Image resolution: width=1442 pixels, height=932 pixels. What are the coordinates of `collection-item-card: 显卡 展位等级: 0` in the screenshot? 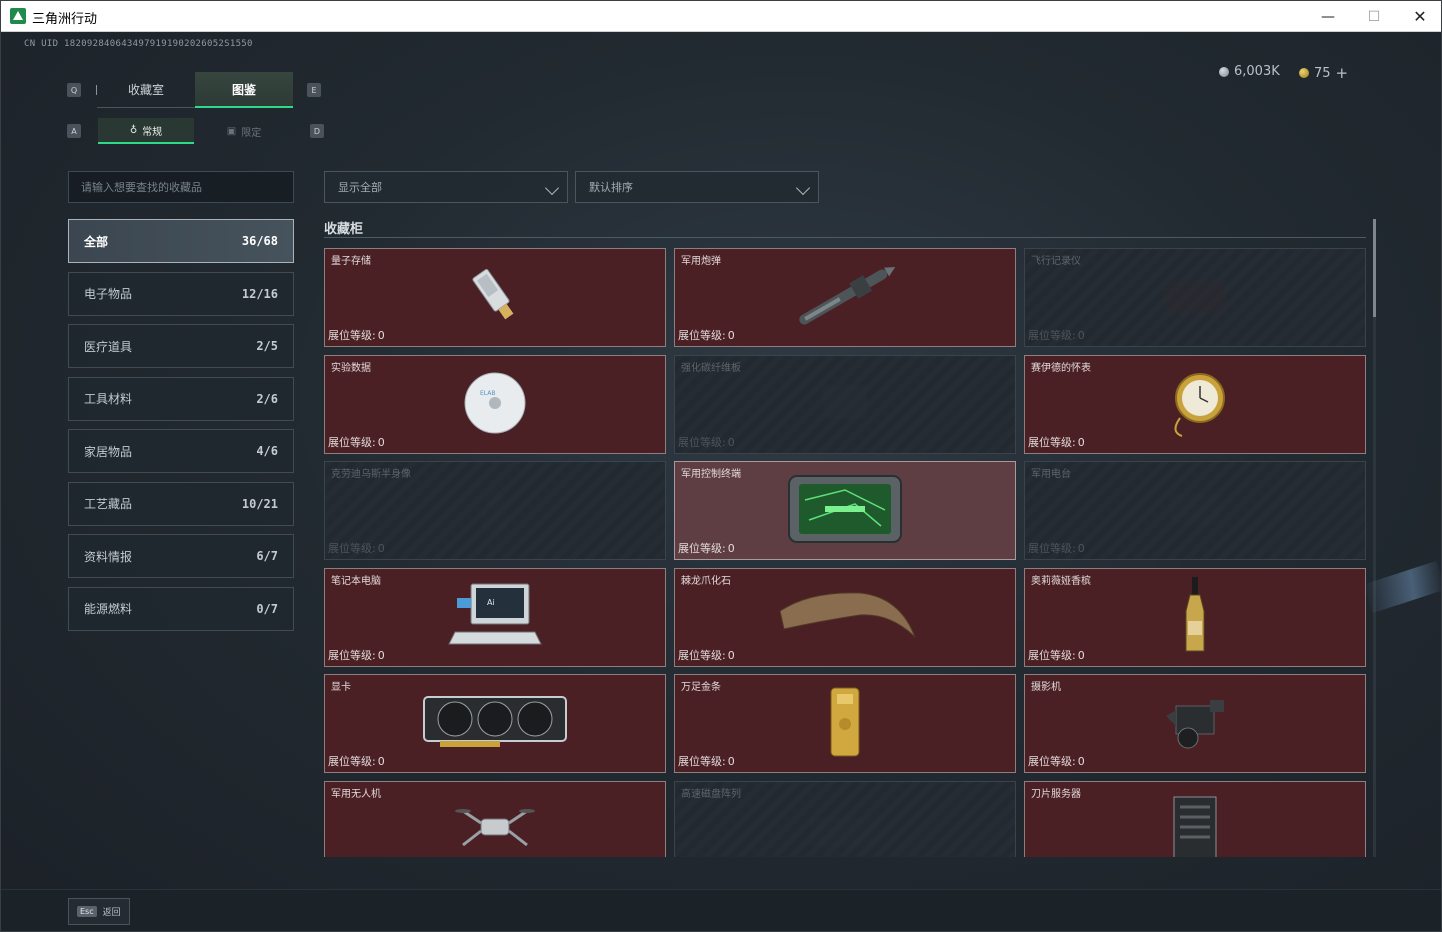 It's located at (495, 723).